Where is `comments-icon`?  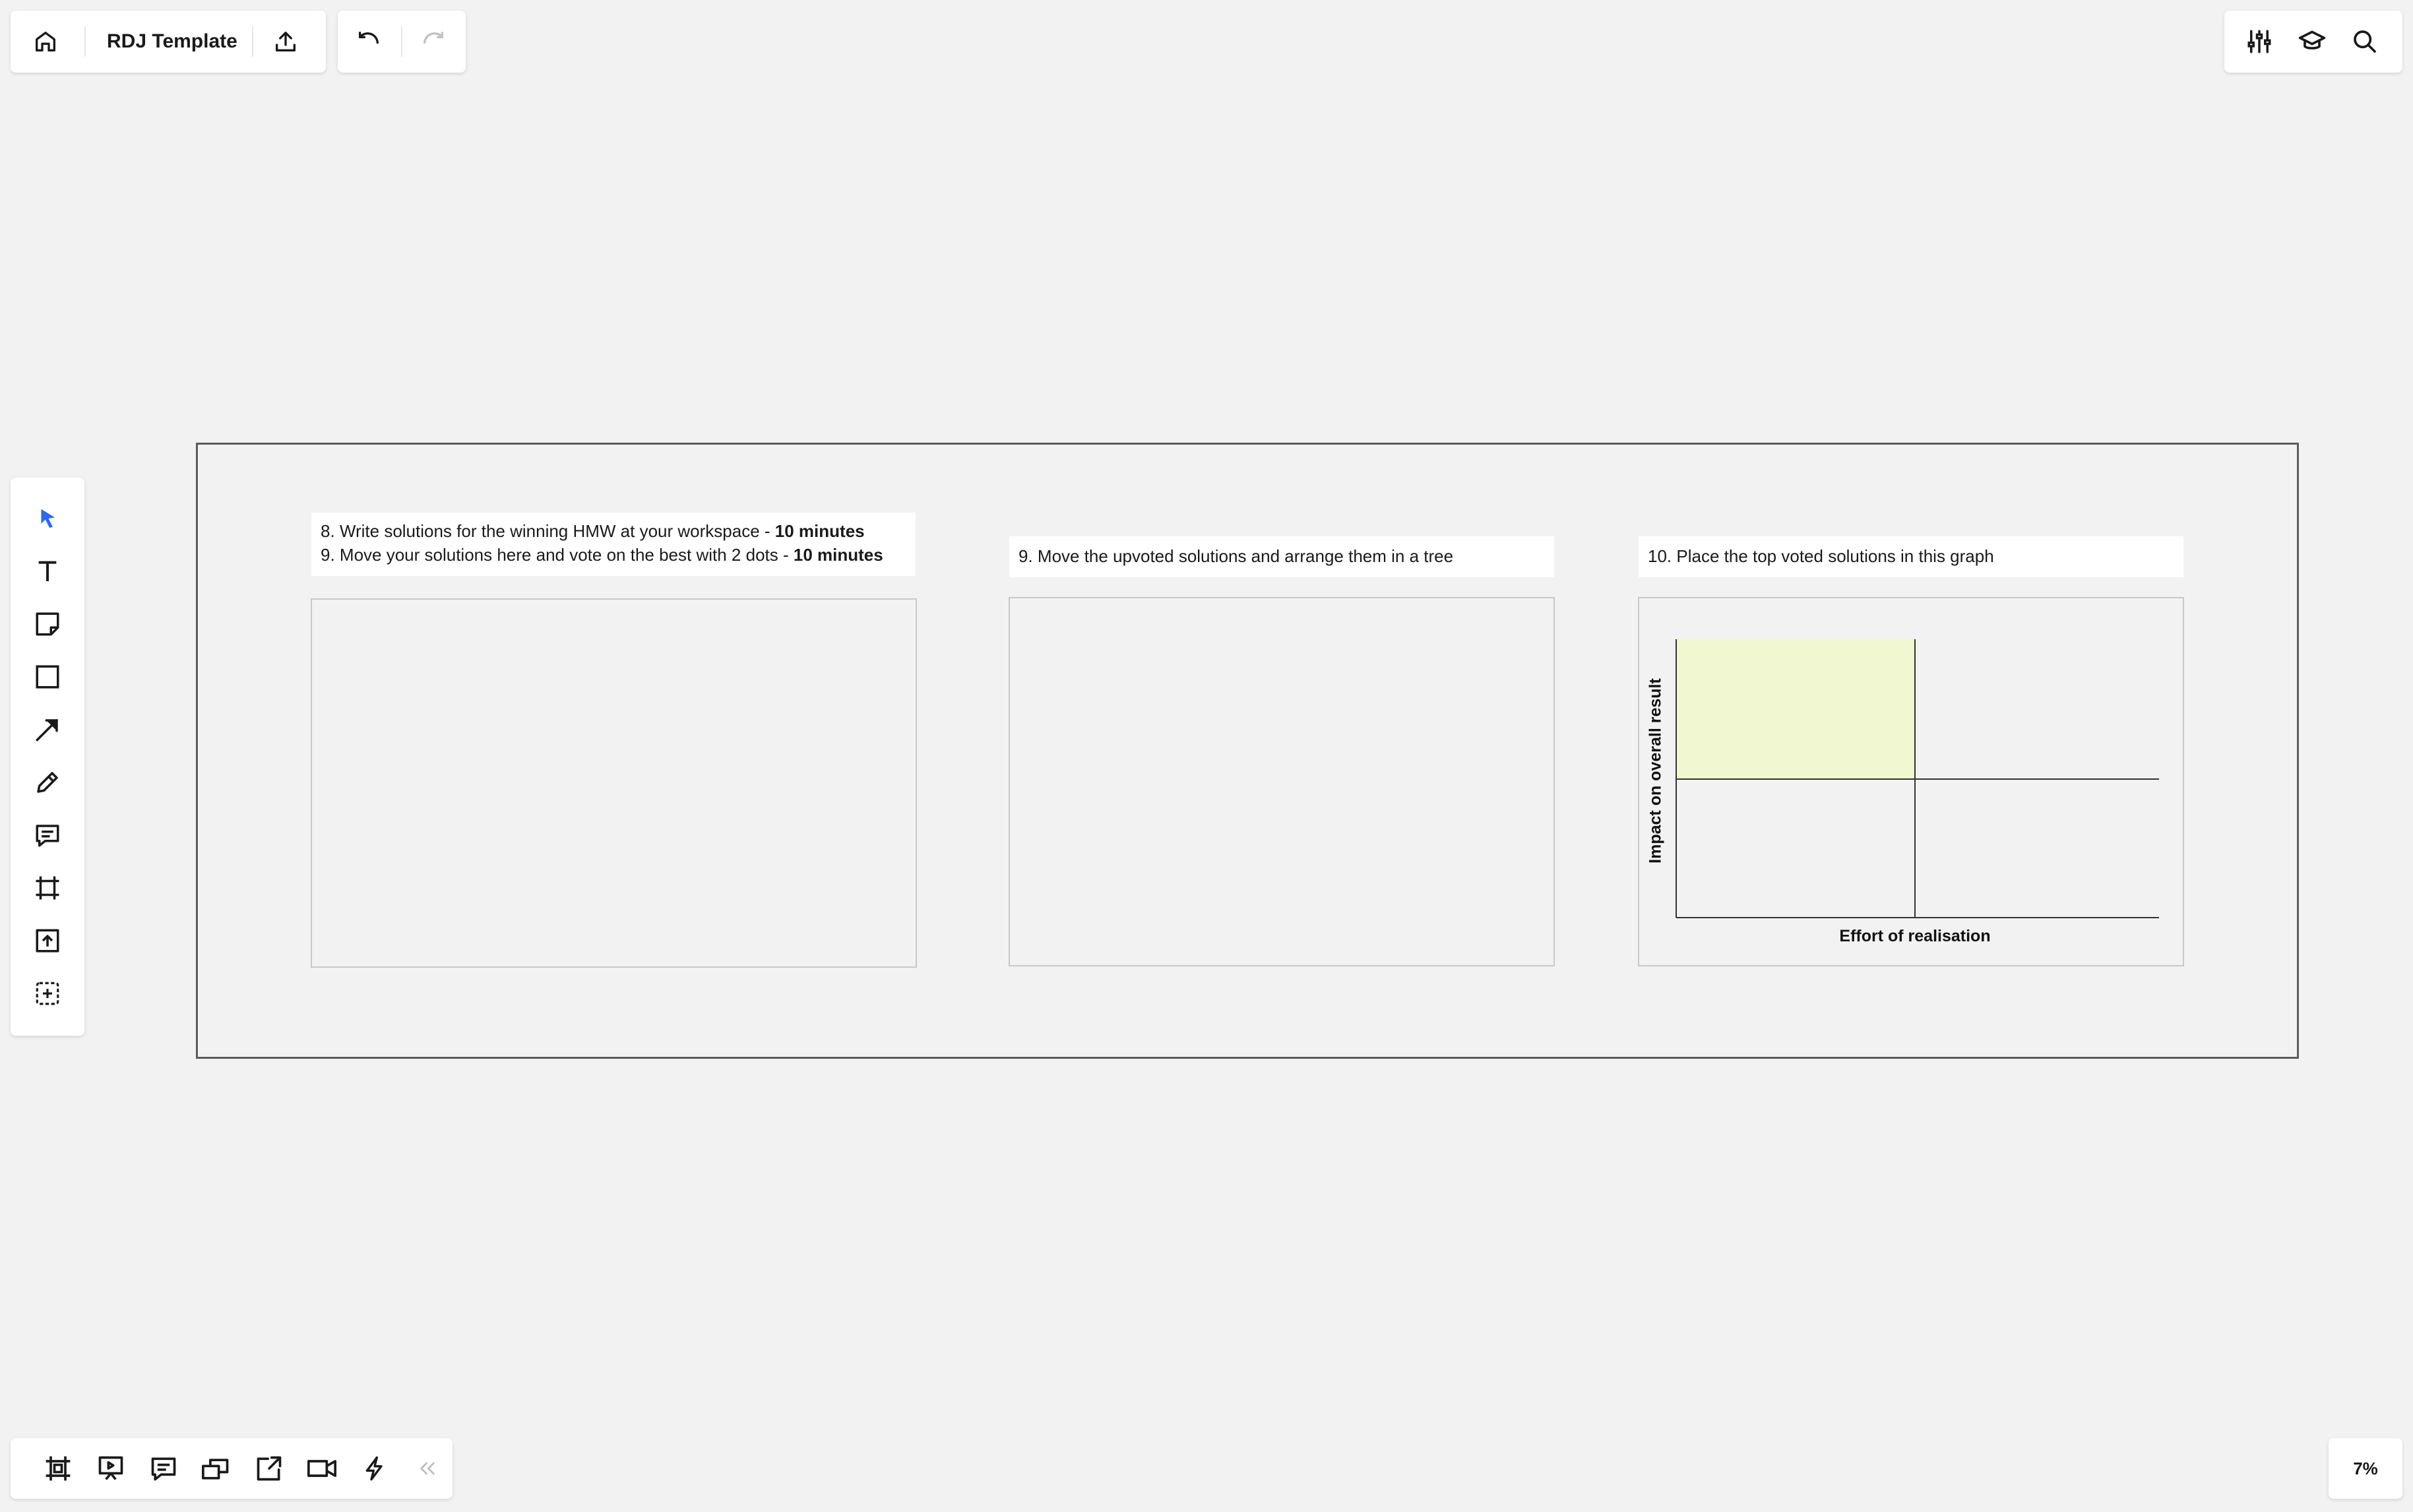 comments-icon is located at coordinates (163, 1468).